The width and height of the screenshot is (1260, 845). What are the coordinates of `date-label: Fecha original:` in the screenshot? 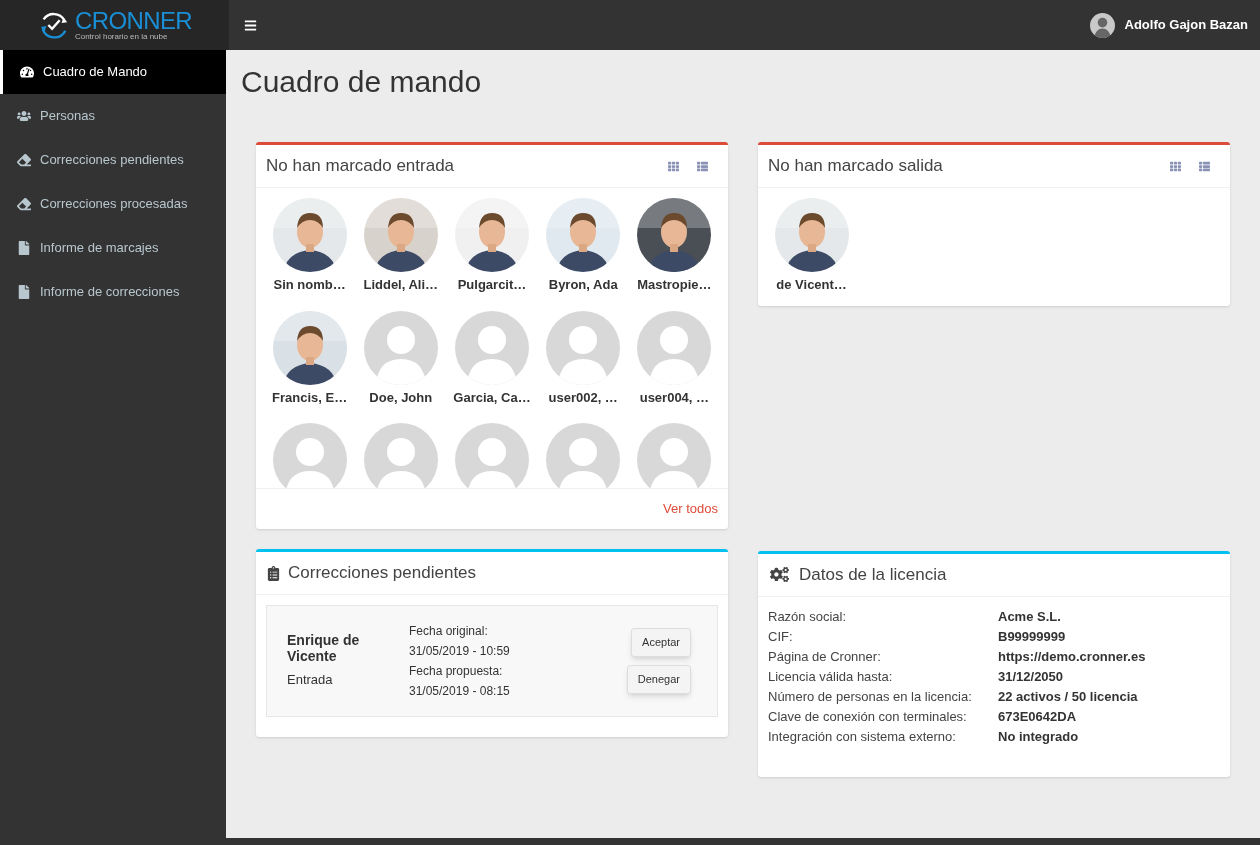 It's located at (449, 631).